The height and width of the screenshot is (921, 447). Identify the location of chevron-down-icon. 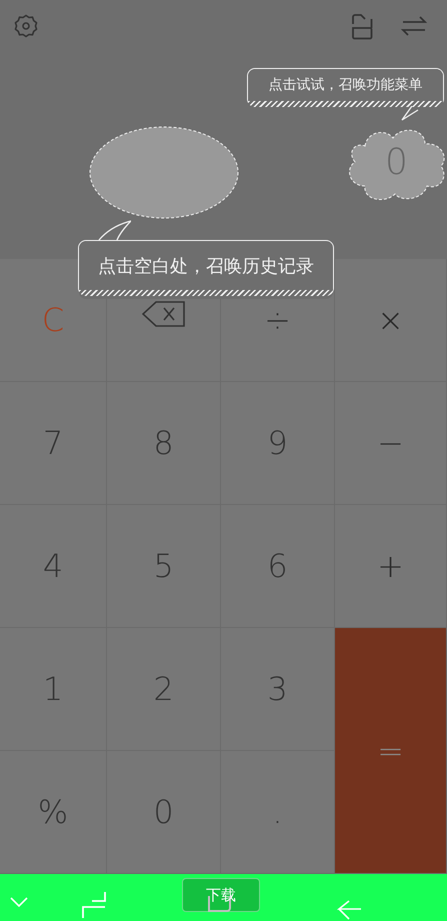
(19, 902).